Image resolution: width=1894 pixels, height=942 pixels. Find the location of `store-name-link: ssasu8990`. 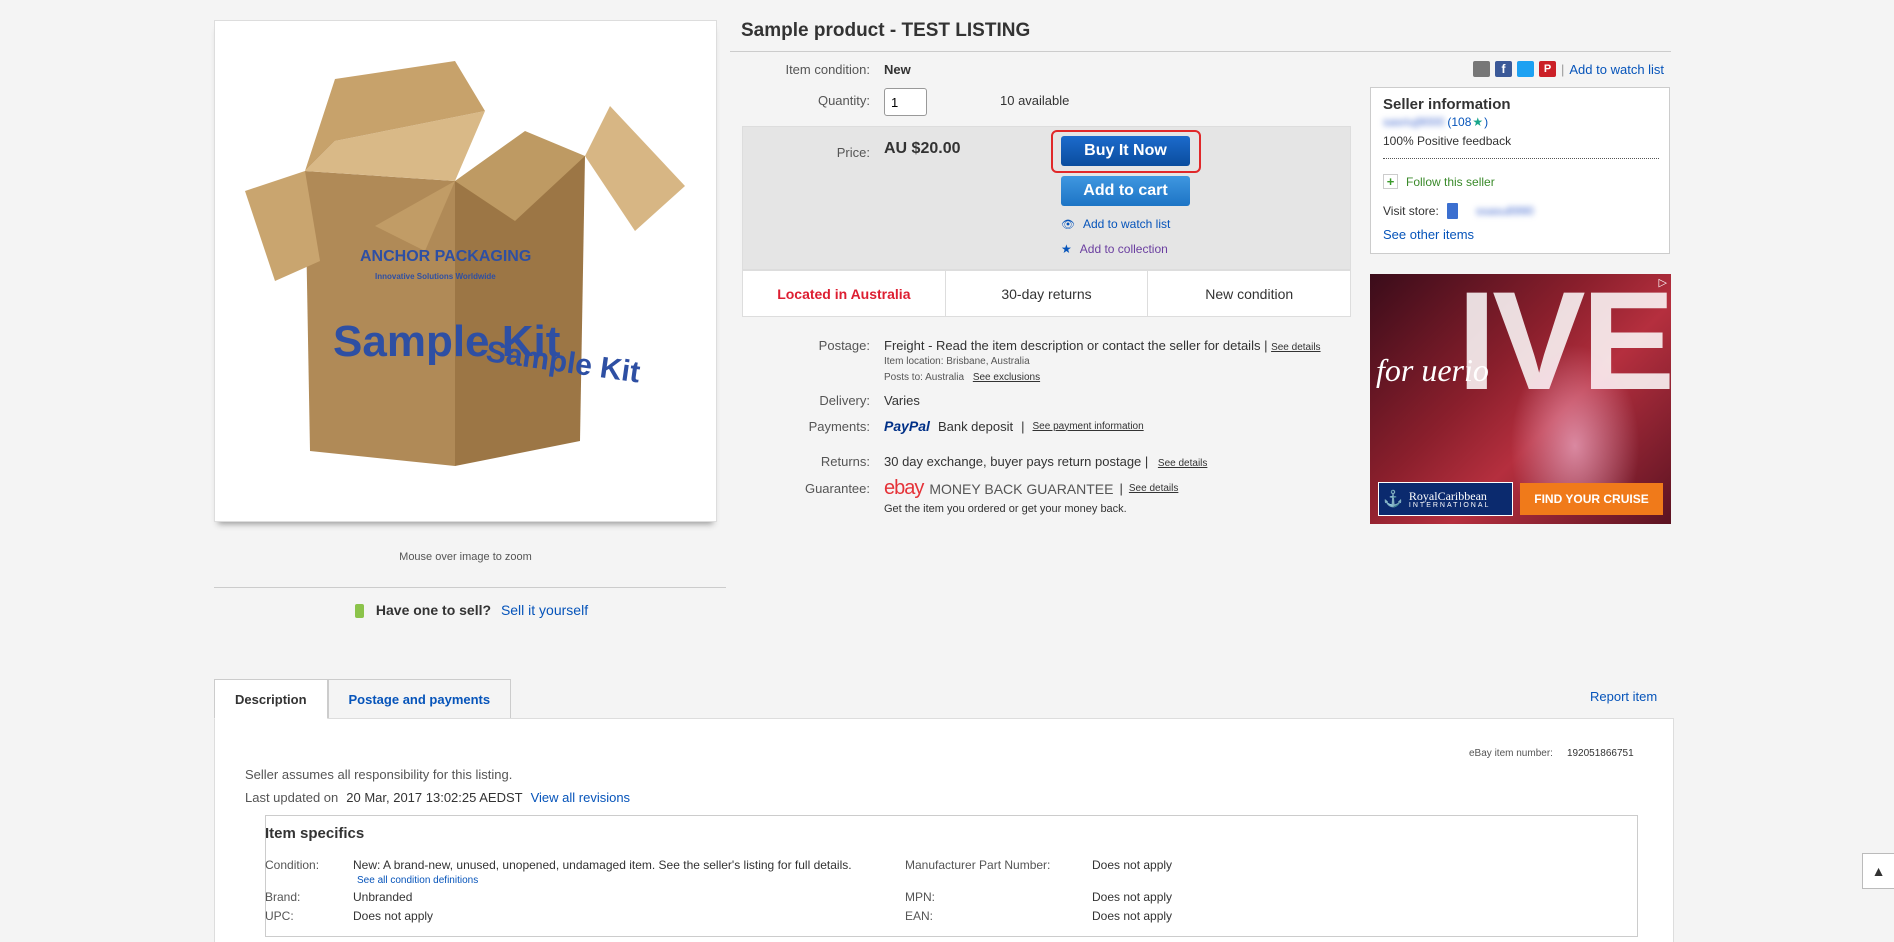

store-name-link: ssasu8990 is located at coordinates (1505, 211).